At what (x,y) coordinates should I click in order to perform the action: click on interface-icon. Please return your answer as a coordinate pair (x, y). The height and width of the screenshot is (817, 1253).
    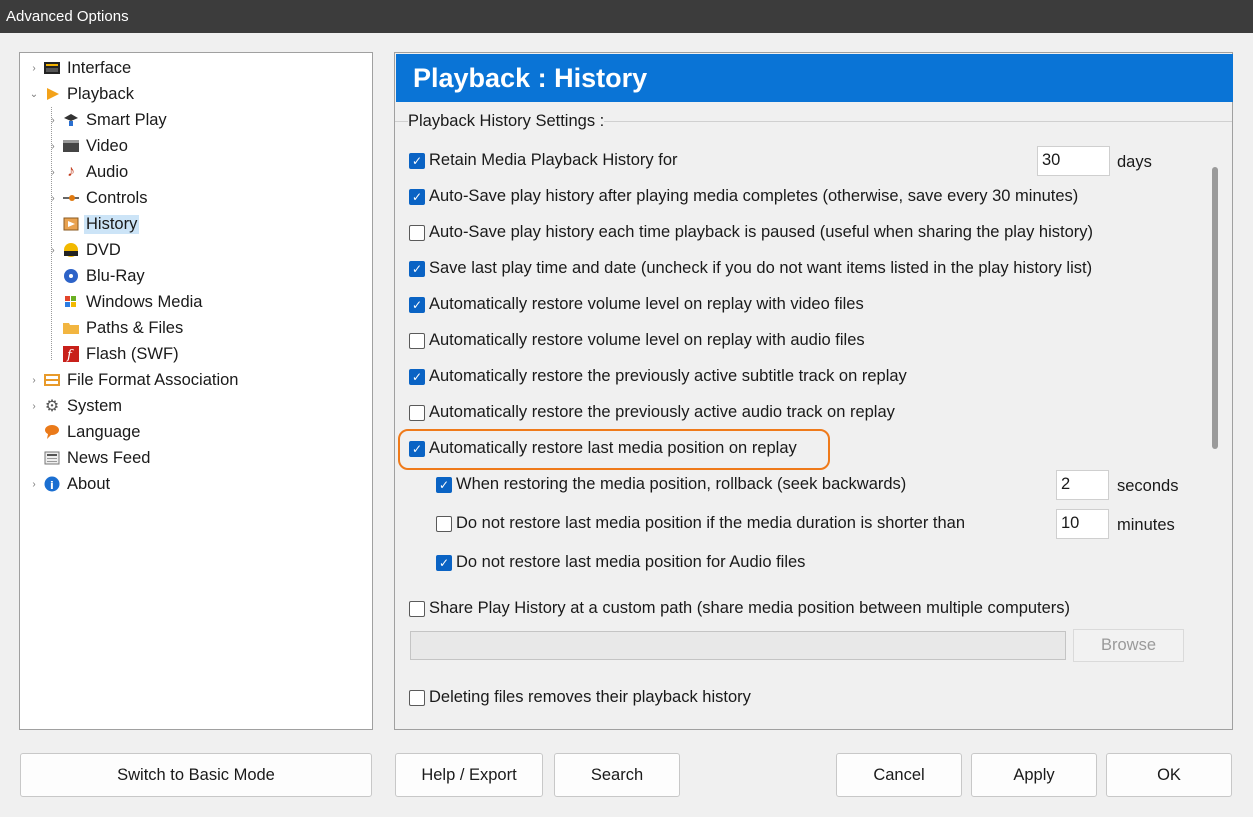
    Looking at the image, I should click on (52, 68).